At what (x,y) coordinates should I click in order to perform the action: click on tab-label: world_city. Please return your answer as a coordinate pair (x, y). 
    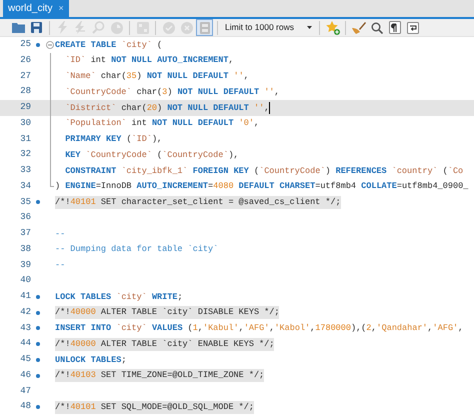
    Looking at the image, I should click on (30, 9).